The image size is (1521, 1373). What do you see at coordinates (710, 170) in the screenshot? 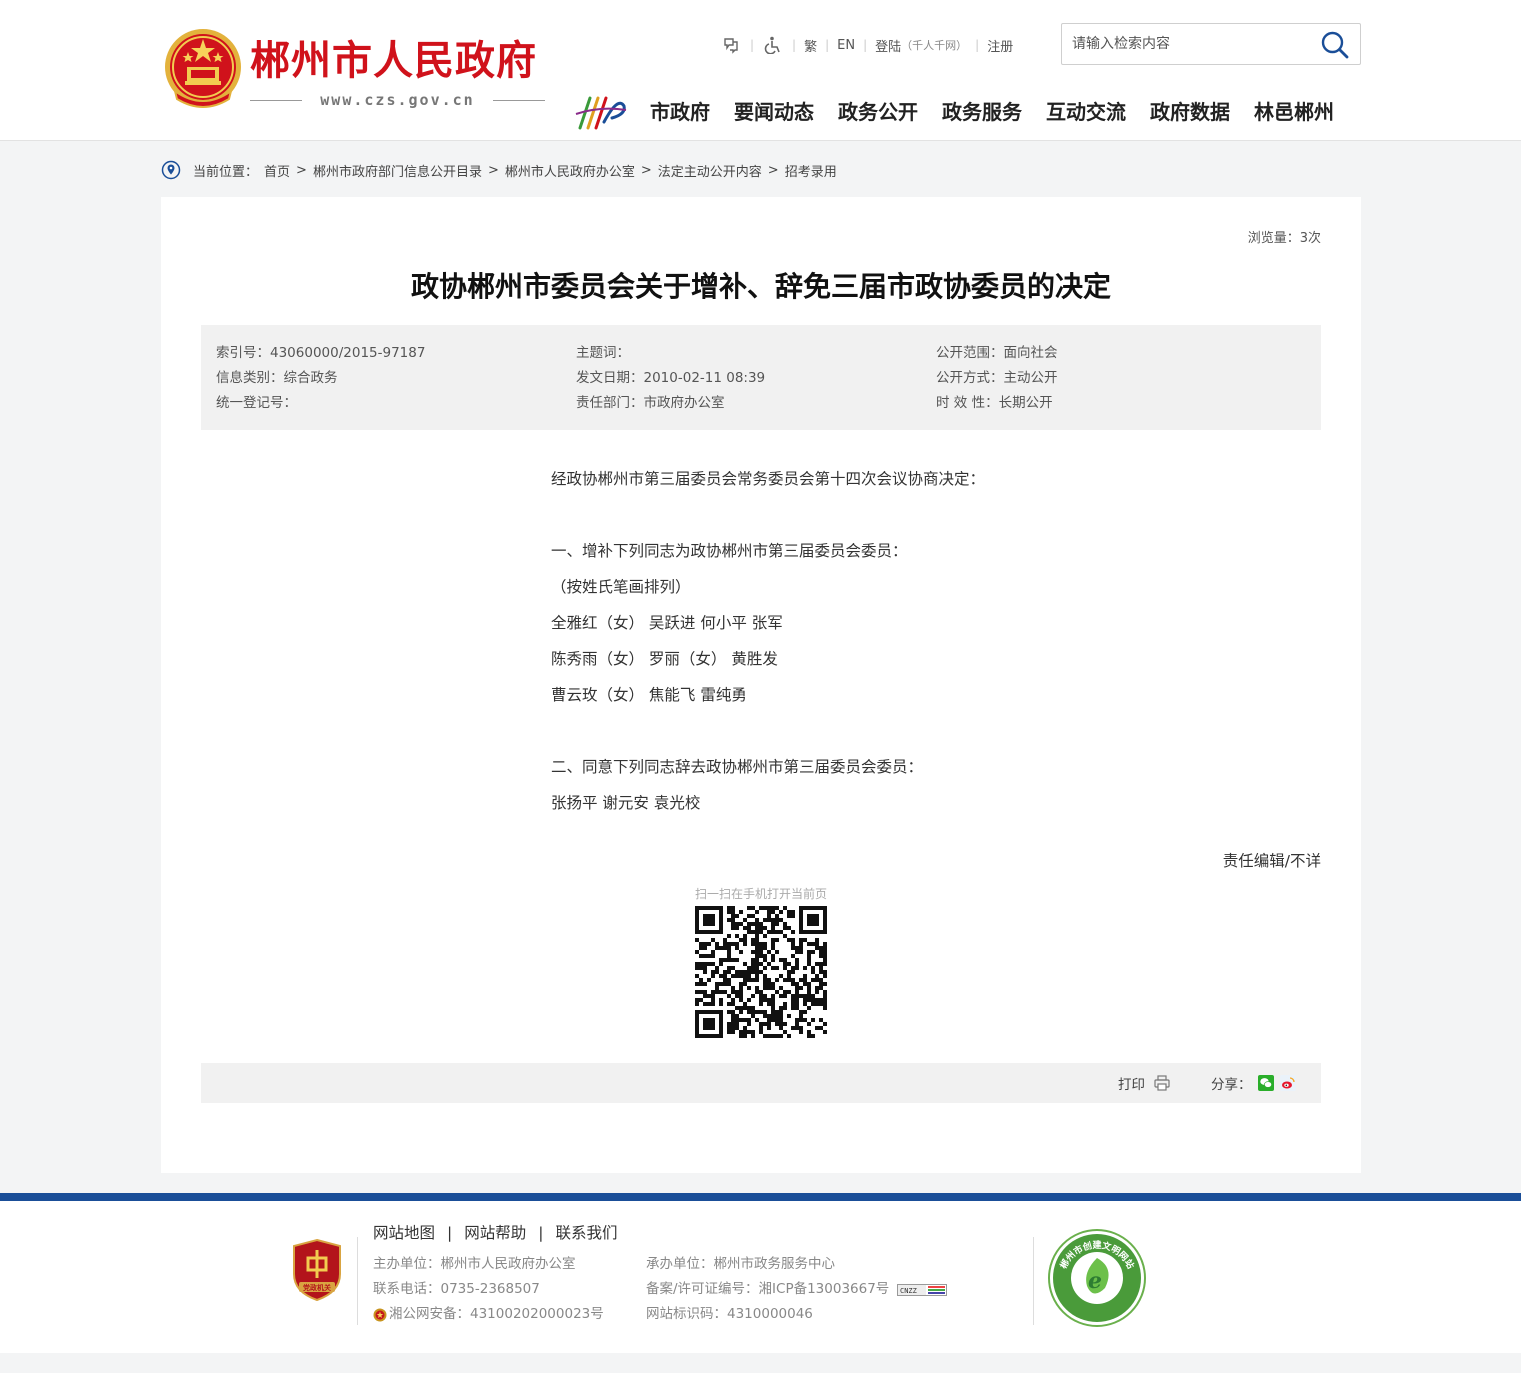
I see `breadcrumb-link: 法定主动公开内容` at bounding box center [710, 170].